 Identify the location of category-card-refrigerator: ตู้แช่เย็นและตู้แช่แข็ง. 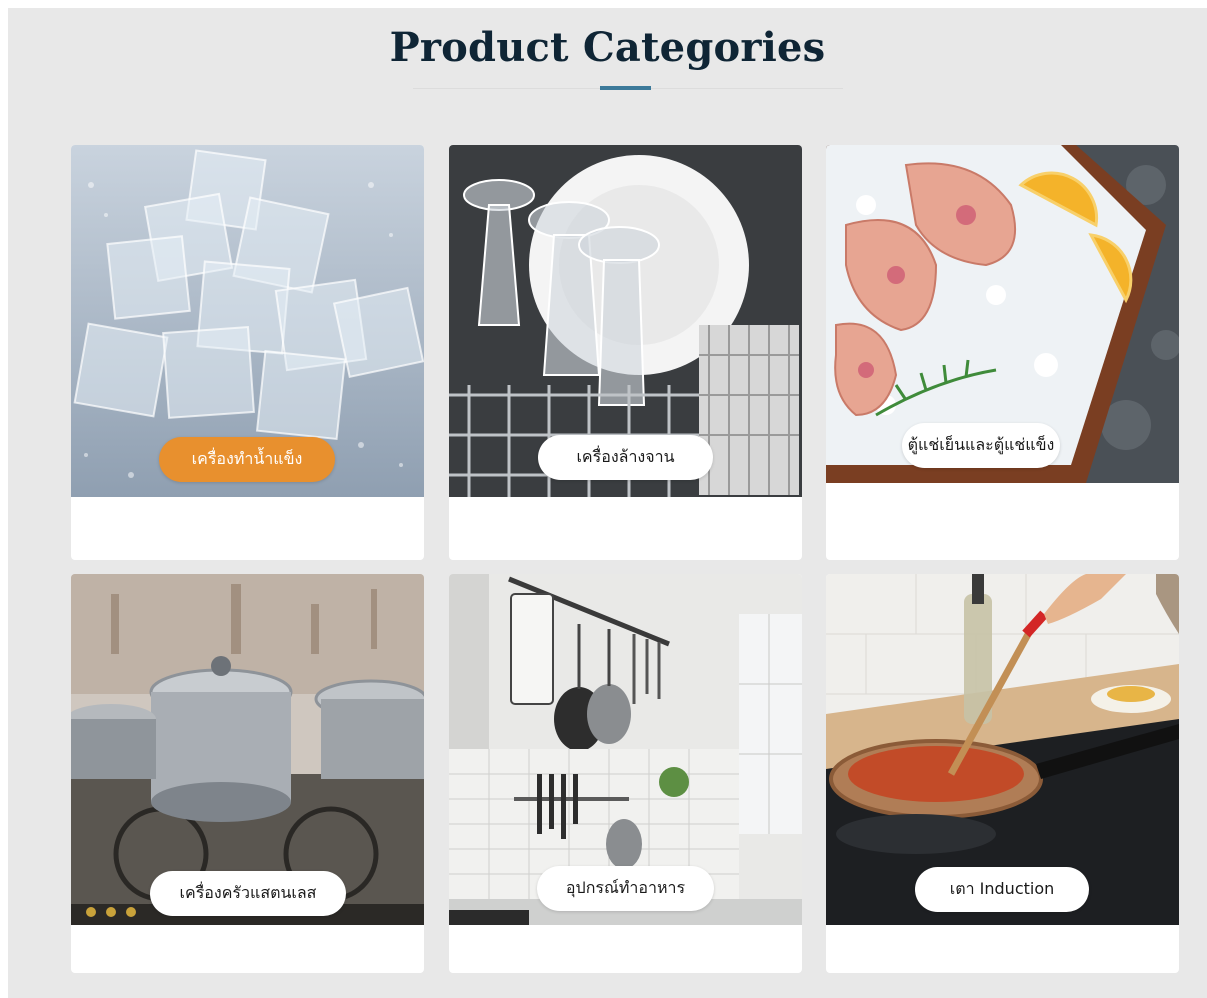
(1002, 352).